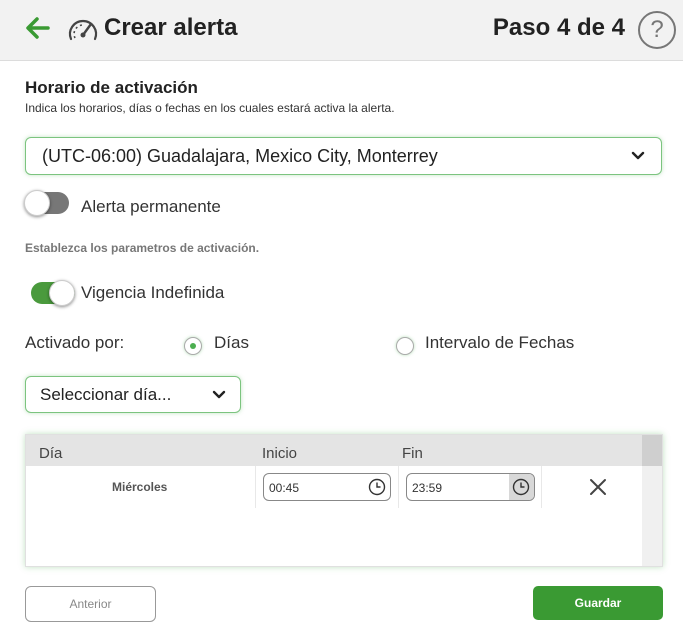 The height and width of the screenshot is (633, 683). I want to click on params-label: Establezca los parametros de activación., so click(142, 248).